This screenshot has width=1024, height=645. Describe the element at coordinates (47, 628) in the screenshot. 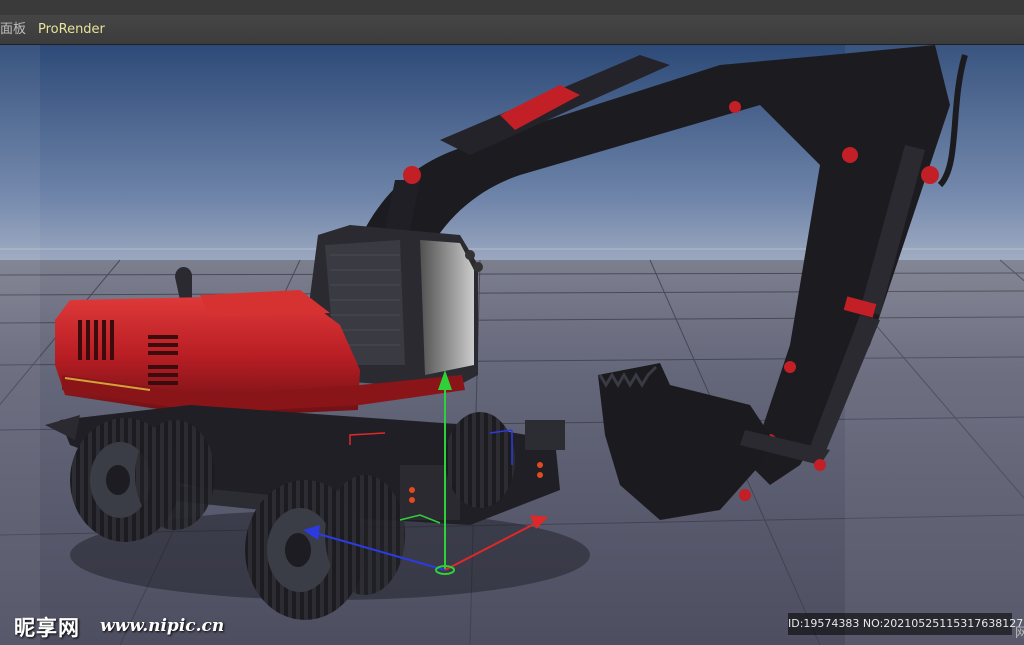

I see `watermark-logo: 昵享网` at that location.